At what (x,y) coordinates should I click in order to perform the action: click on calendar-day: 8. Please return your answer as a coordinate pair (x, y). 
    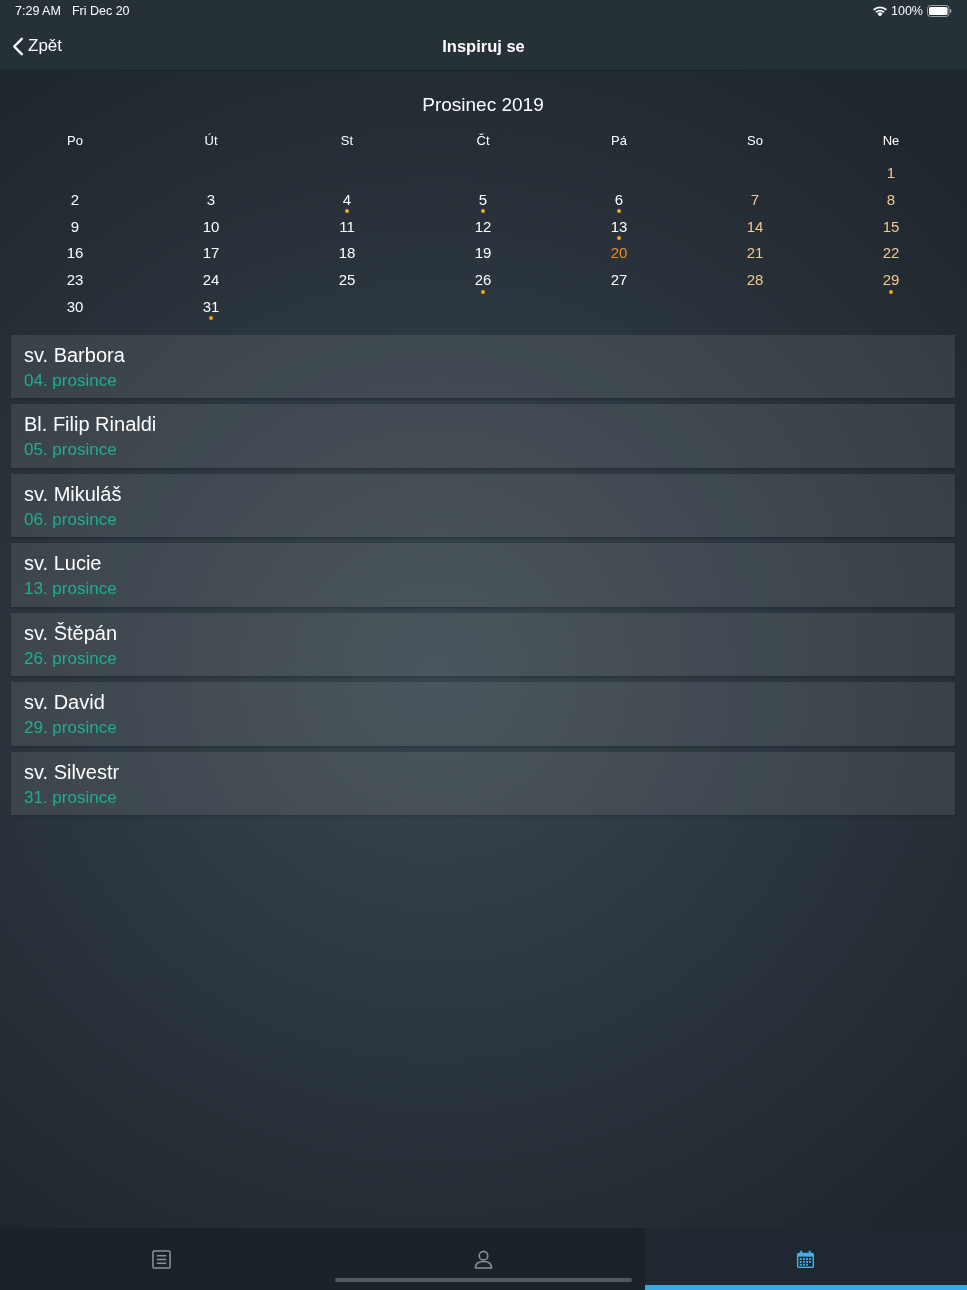
    Looking at the image, I should click on (891, 199).